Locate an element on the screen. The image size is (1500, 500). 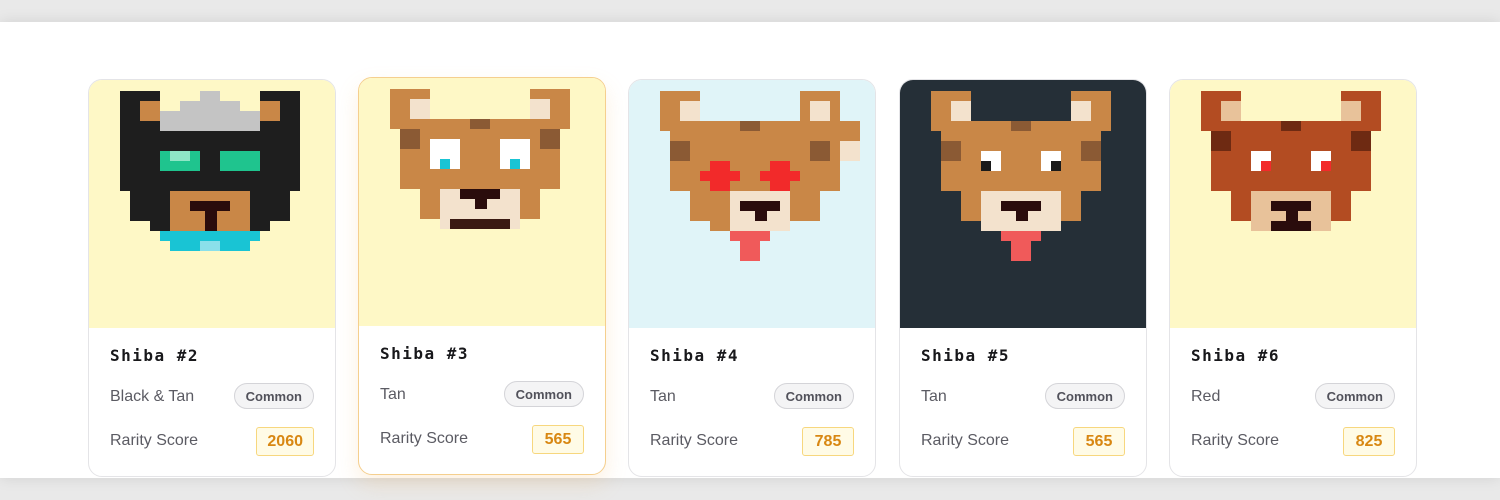
rarity-score-value: 785 is located at coordinates (828, 441).